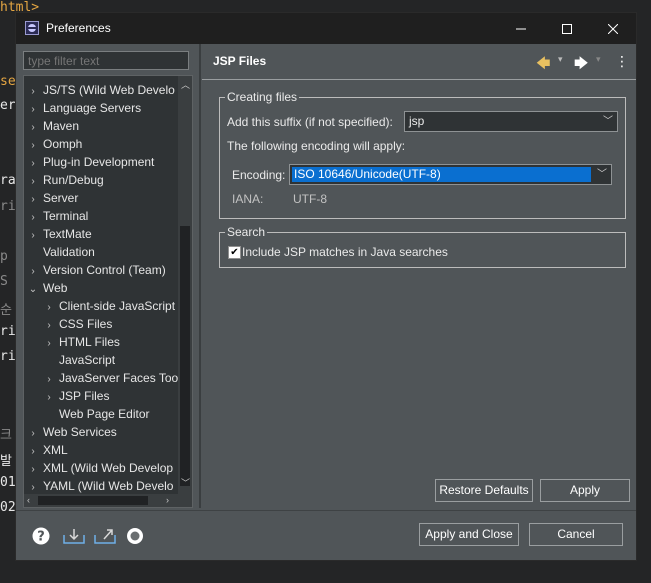 This screenshot has width=651, height=583. I want to click on tree-item-label: XML, so click(55, 450).